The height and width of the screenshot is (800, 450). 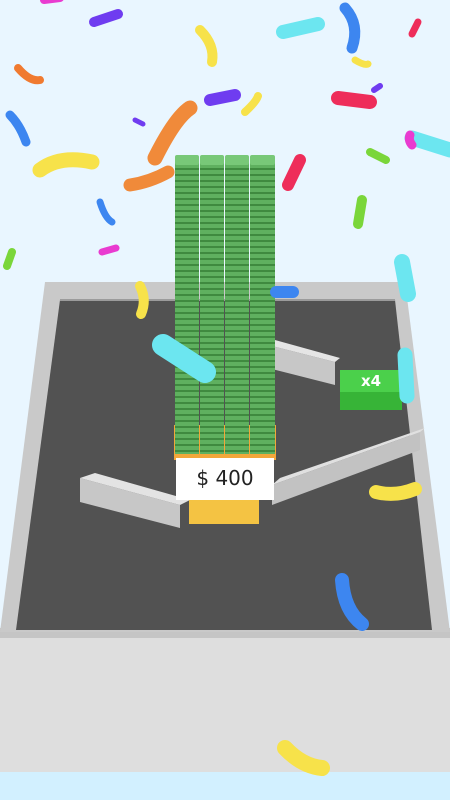 What do you see at coordinates (371, 390) in the screenshot?
I see `multiplier-pad` at bounding box center [371, 390].